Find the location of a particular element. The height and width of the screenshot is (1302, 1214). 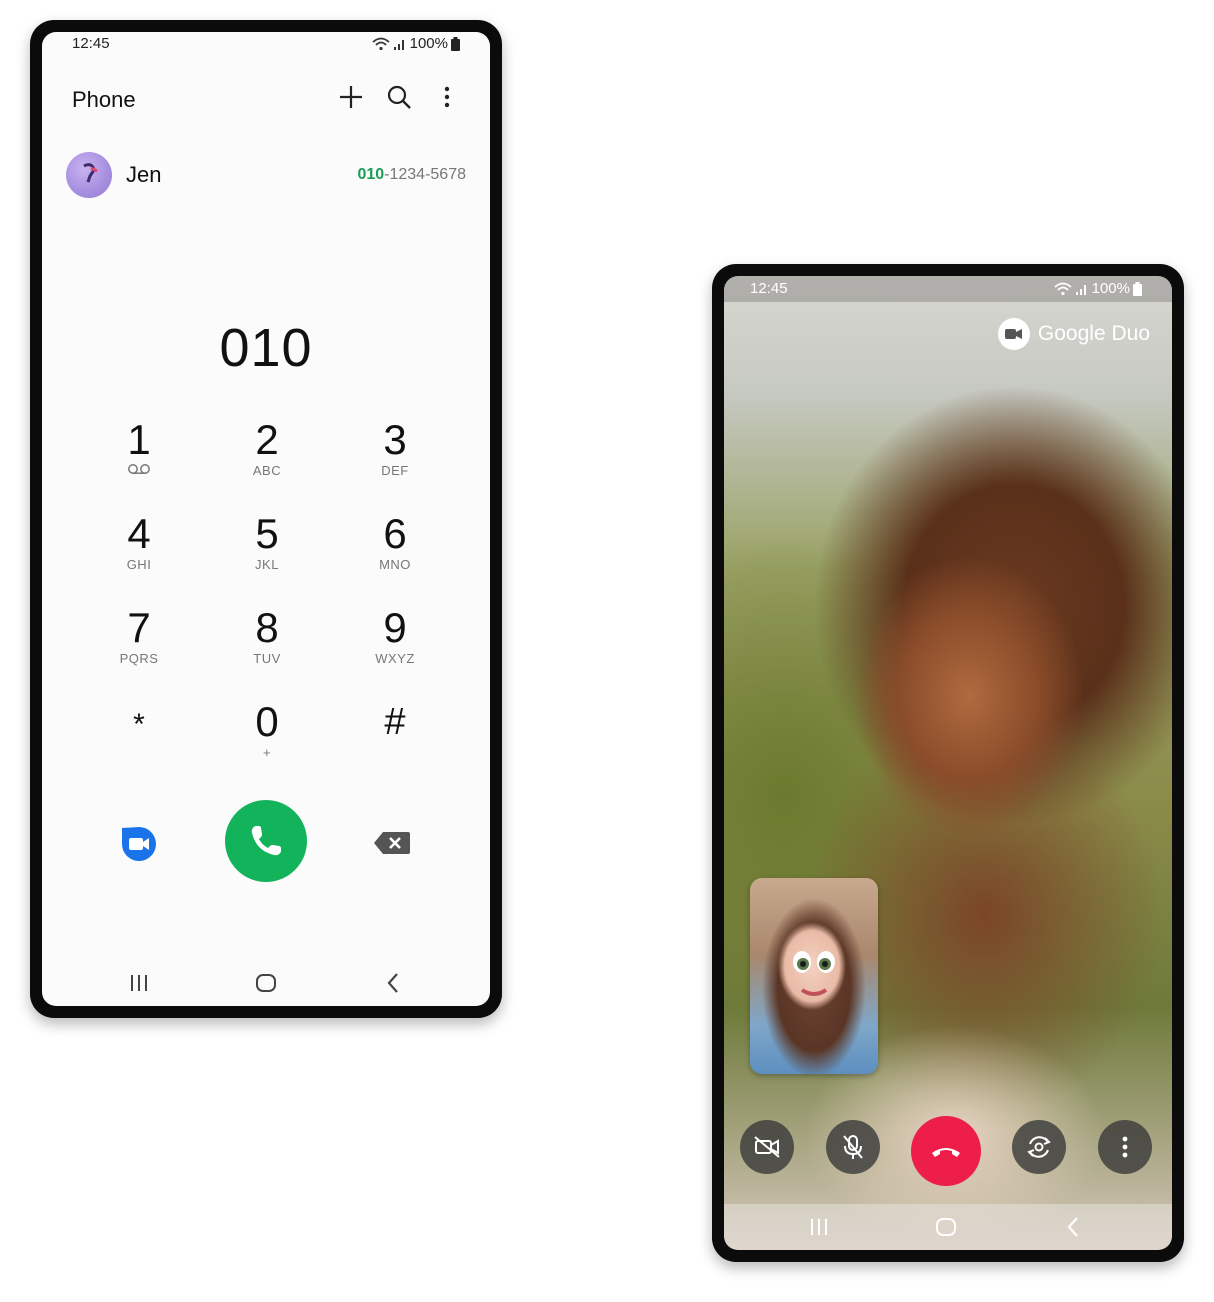

phone-icon is located at coordinates (266, 841).